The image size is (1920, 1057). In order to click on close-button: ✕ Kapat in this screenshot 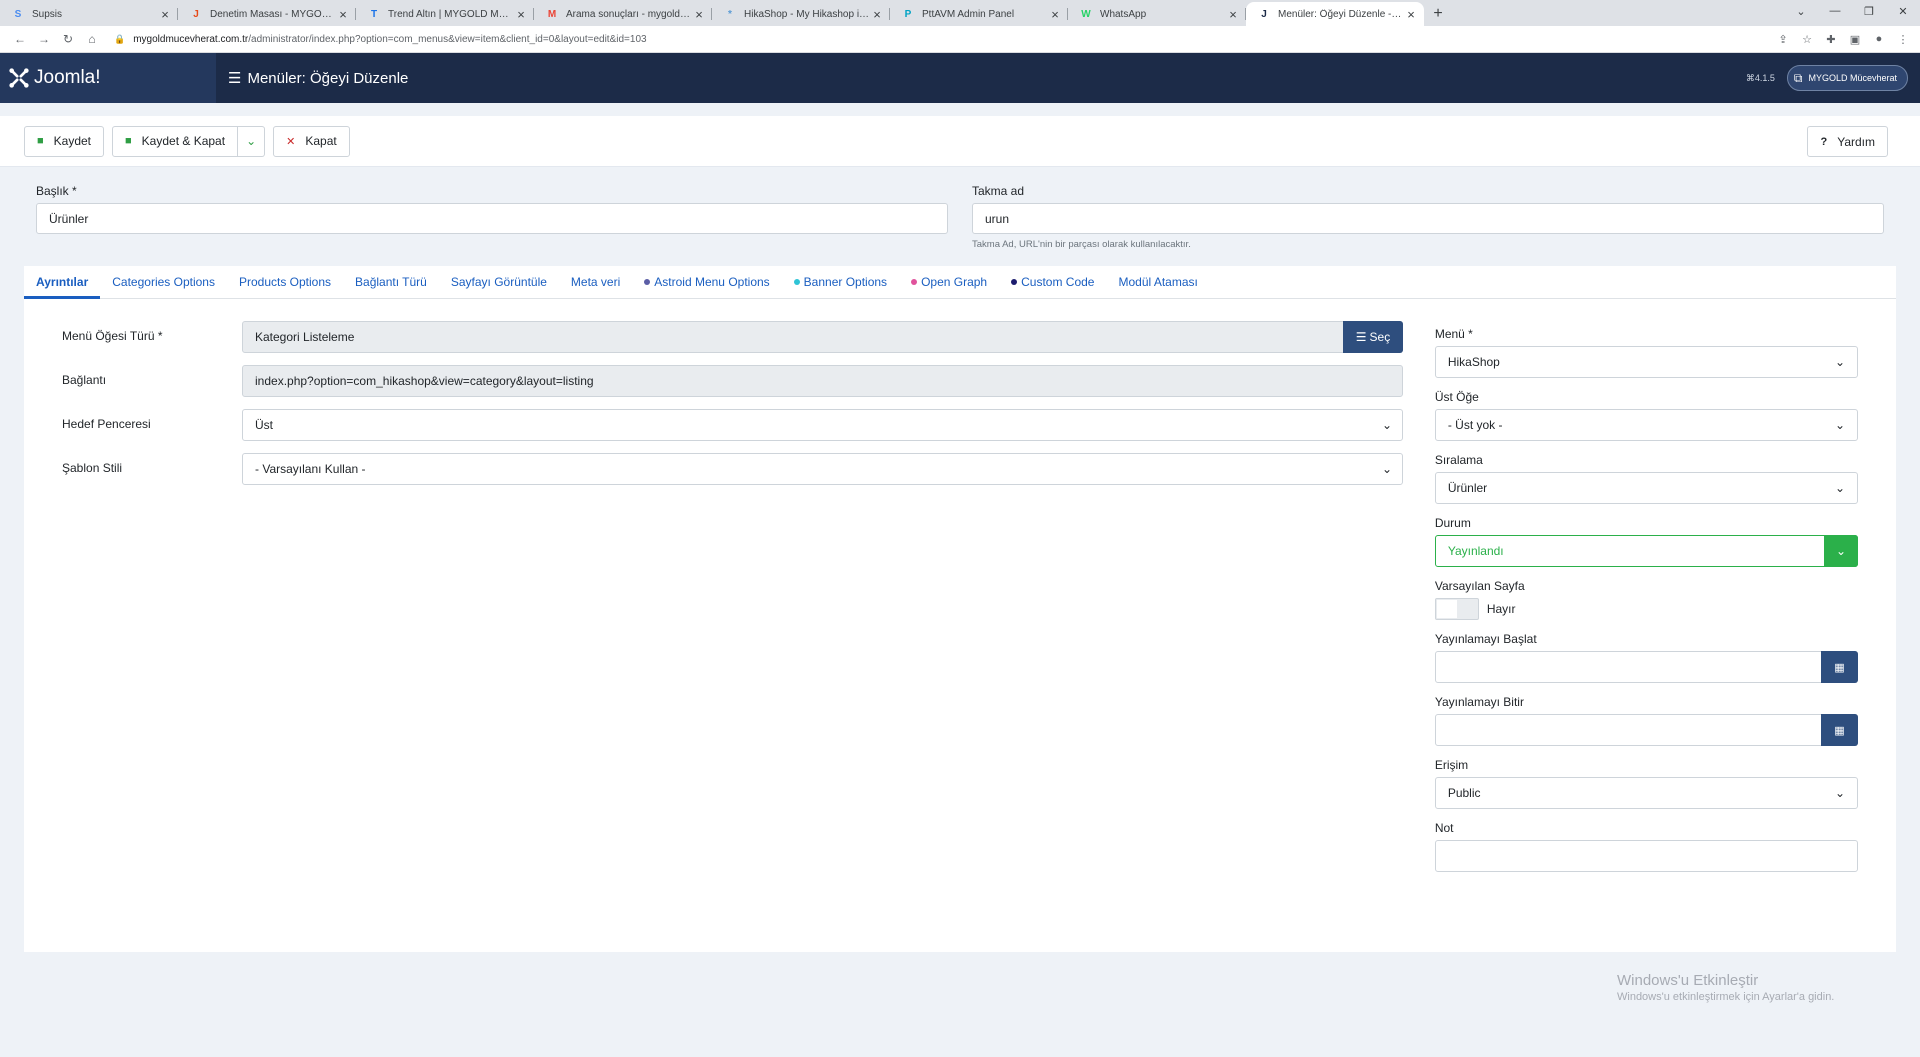, I will do `click(311, 141)`.